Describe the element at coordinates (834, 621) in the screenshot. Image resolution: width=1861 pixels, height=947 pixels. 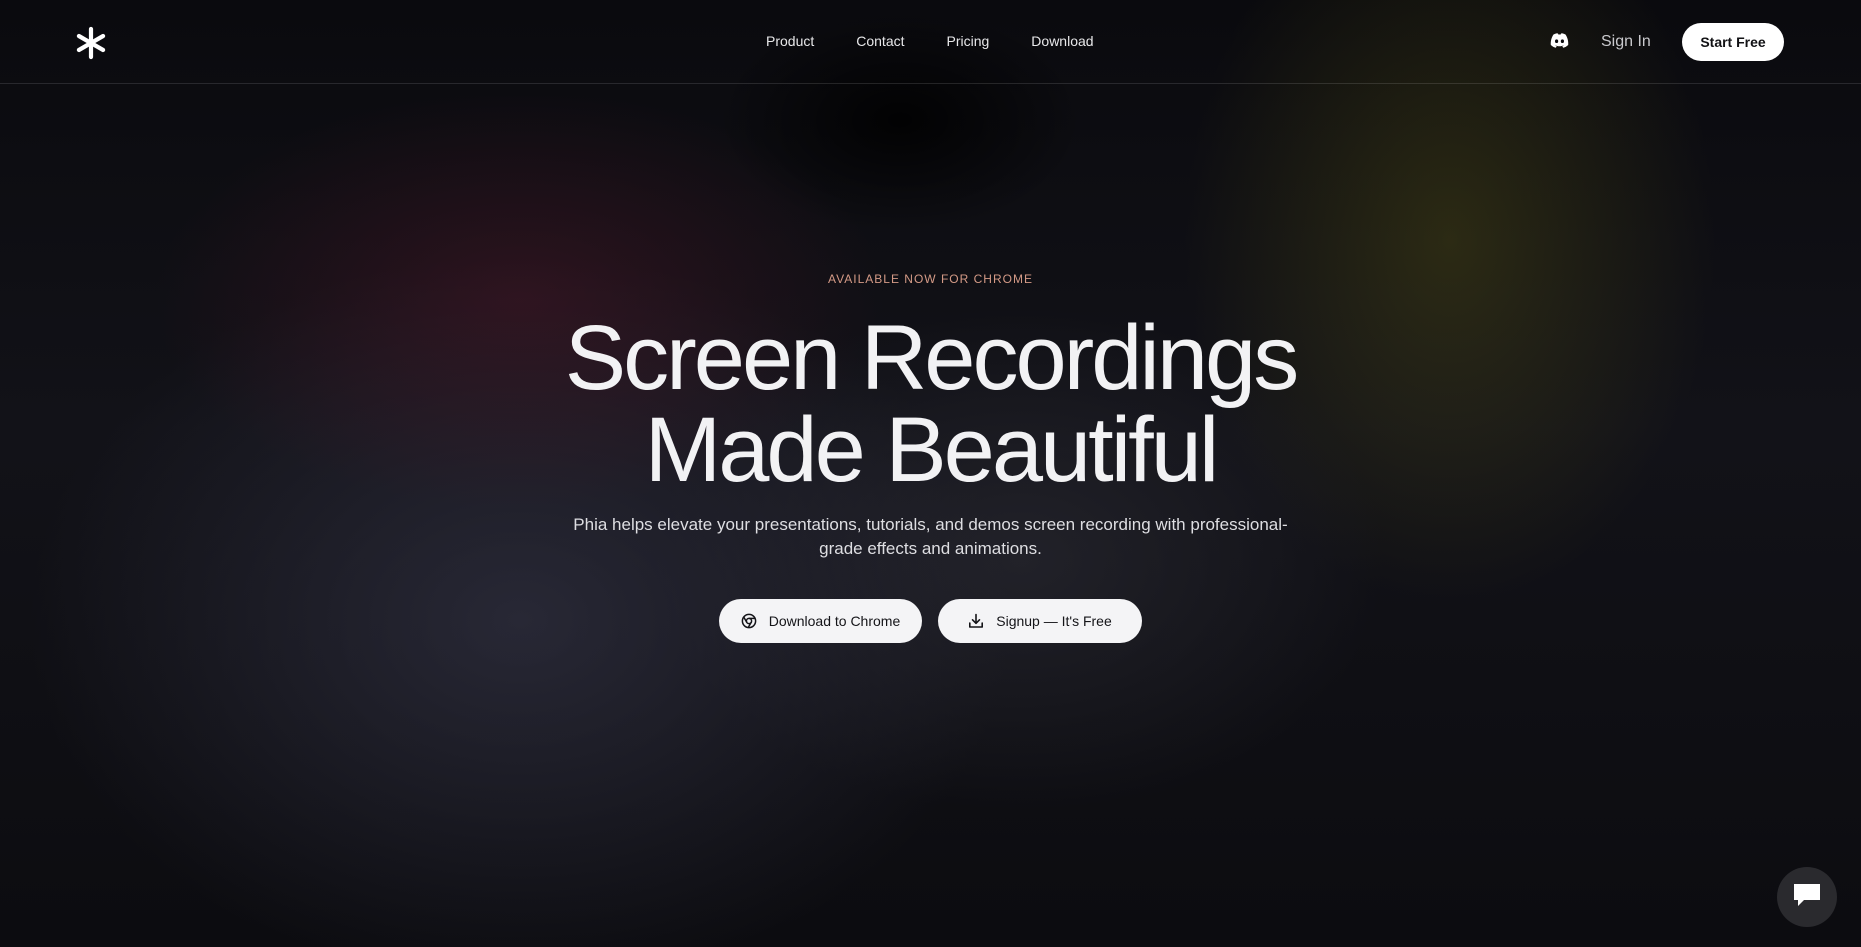
I see `download-chrome-label: Download to Chrome` at that location.